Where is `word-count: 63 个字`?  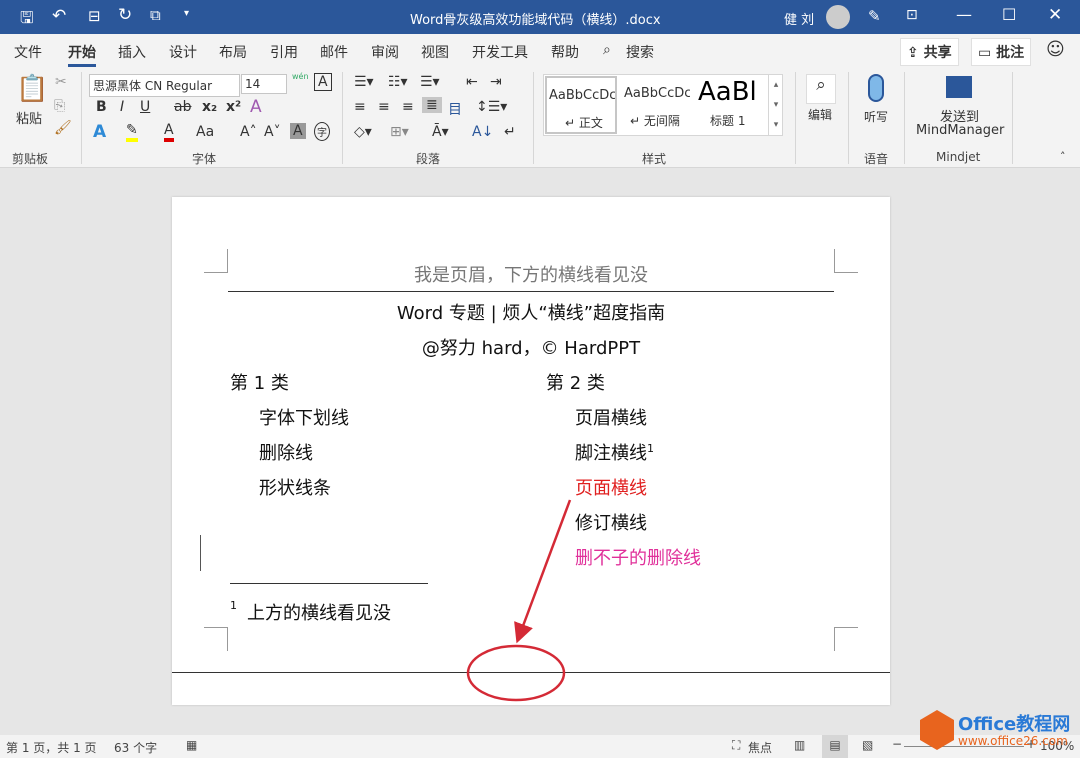 word-count: 63 个字 is located at coordinates (135, 747).